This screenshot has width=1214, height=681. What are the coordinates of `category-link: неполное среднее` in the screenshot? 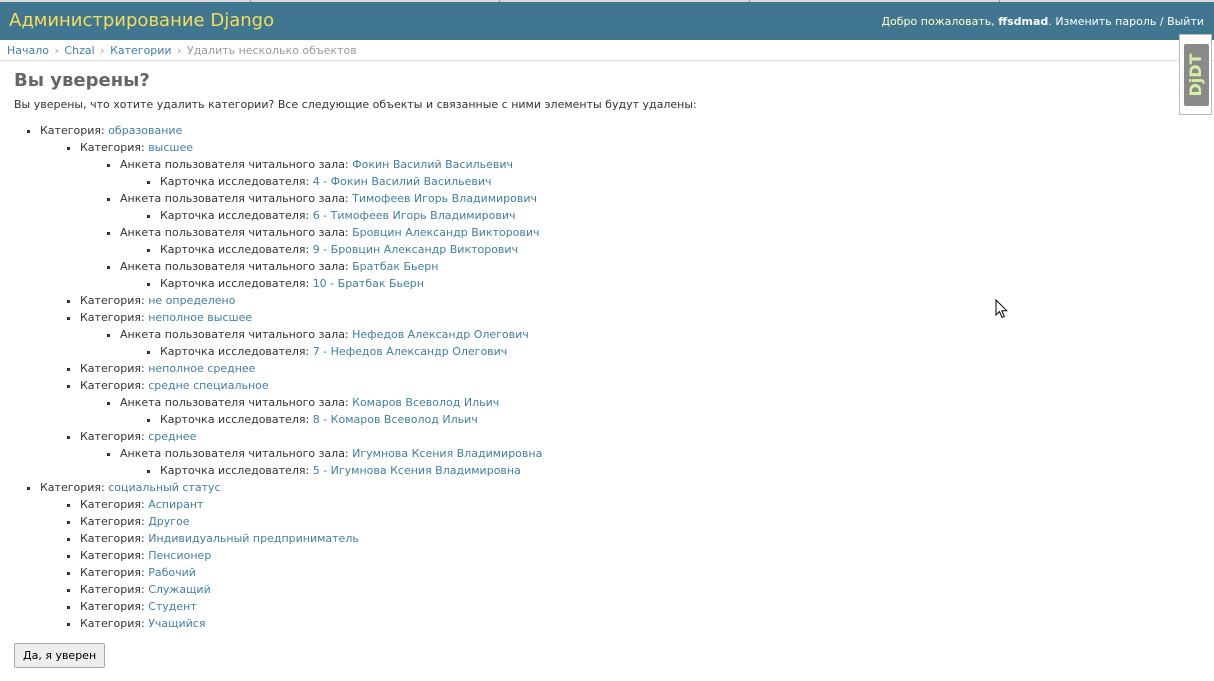 It's located at (201, 368).